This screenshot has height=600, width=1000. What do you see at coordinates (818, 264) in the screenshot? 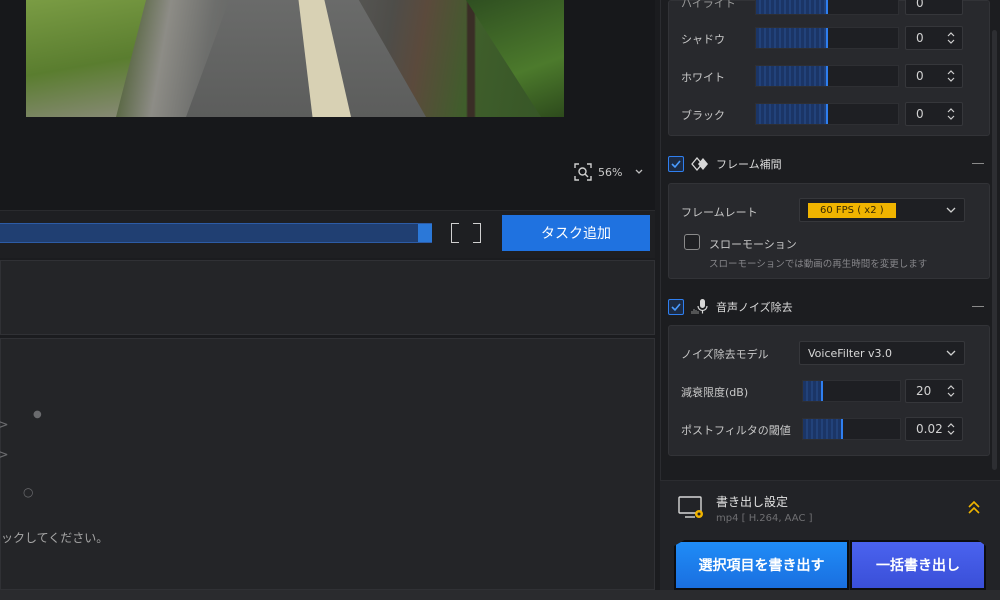
I see `slowmo-description: スローモーションでは動画の再生時間を変更します` at bounding box center [818, 264].